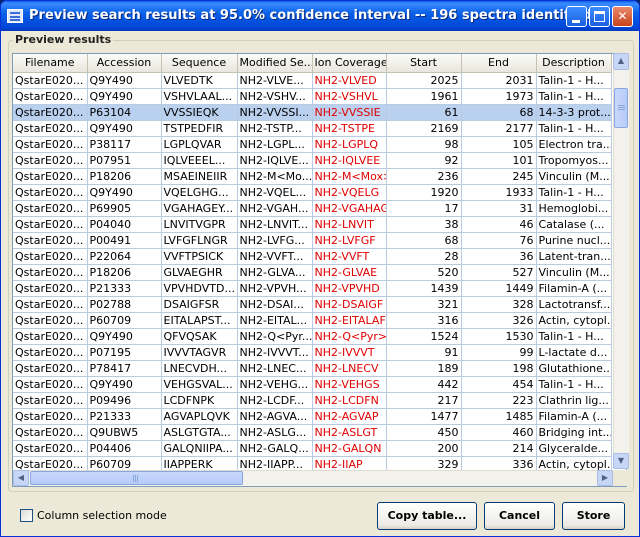 This screenshot has width=640, height=537. Describe the element at coordinates (349, 192) in the screenshot. I see `cell-ion-coverage: NH2-VQELG` at that location.